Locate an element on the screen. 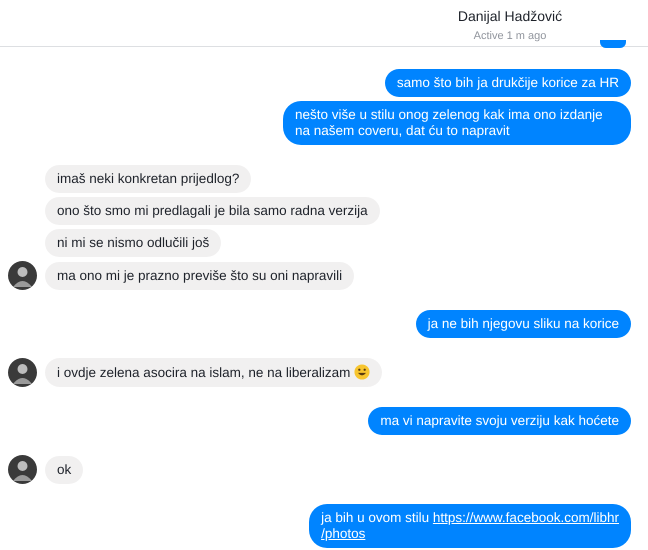 The height and width of the screenshot is (550, 648). active-status: Active 1 m ago is located at coordinates (510, 36).